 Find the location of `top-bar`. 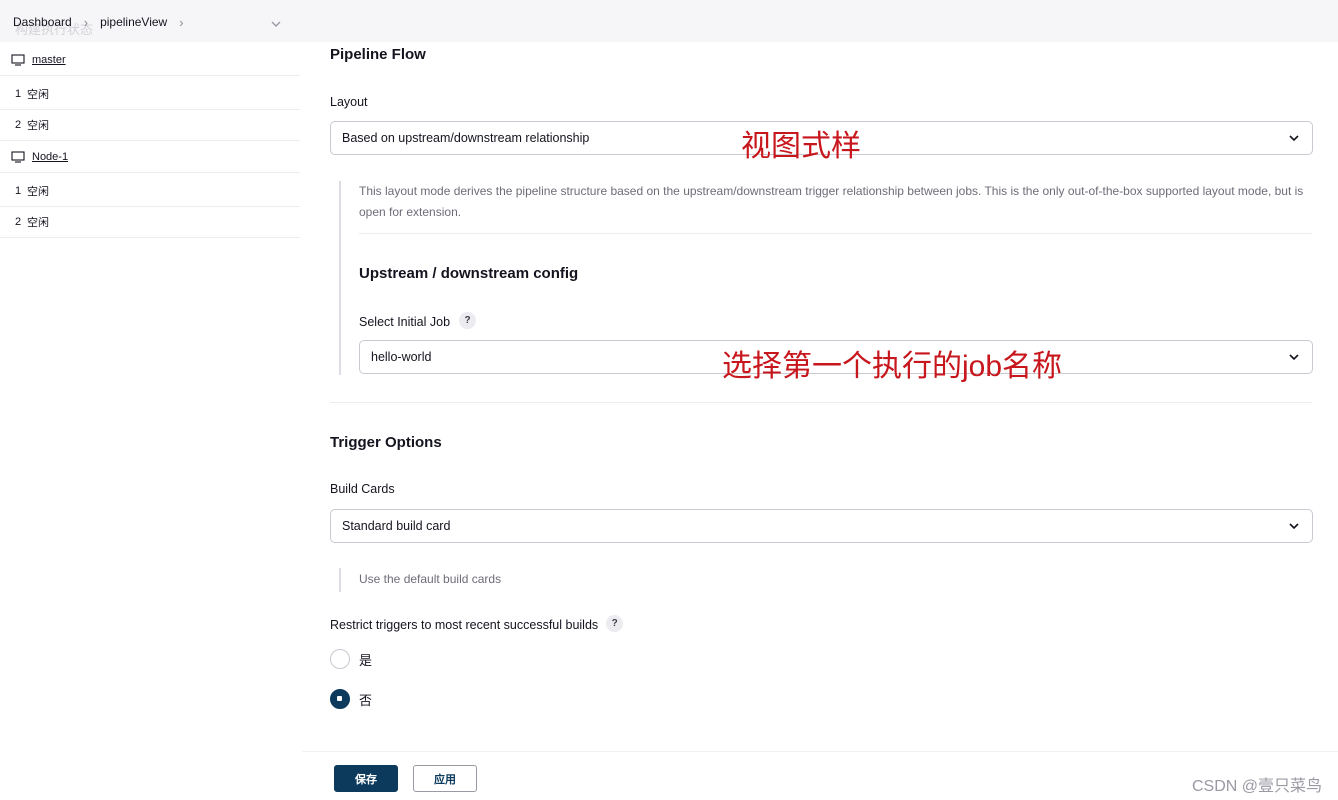

top-bar is located at coordinates (669, 21).